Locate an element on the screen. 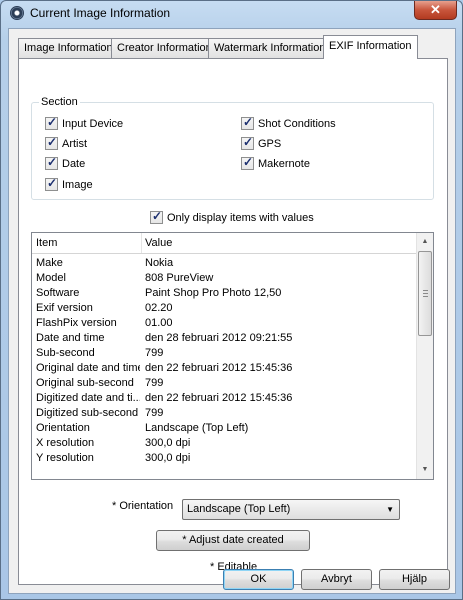 The width and height of the screenshot is (463, 600). checkbox-input-device: ✓ Input Device is located at coordinates (84, 123).